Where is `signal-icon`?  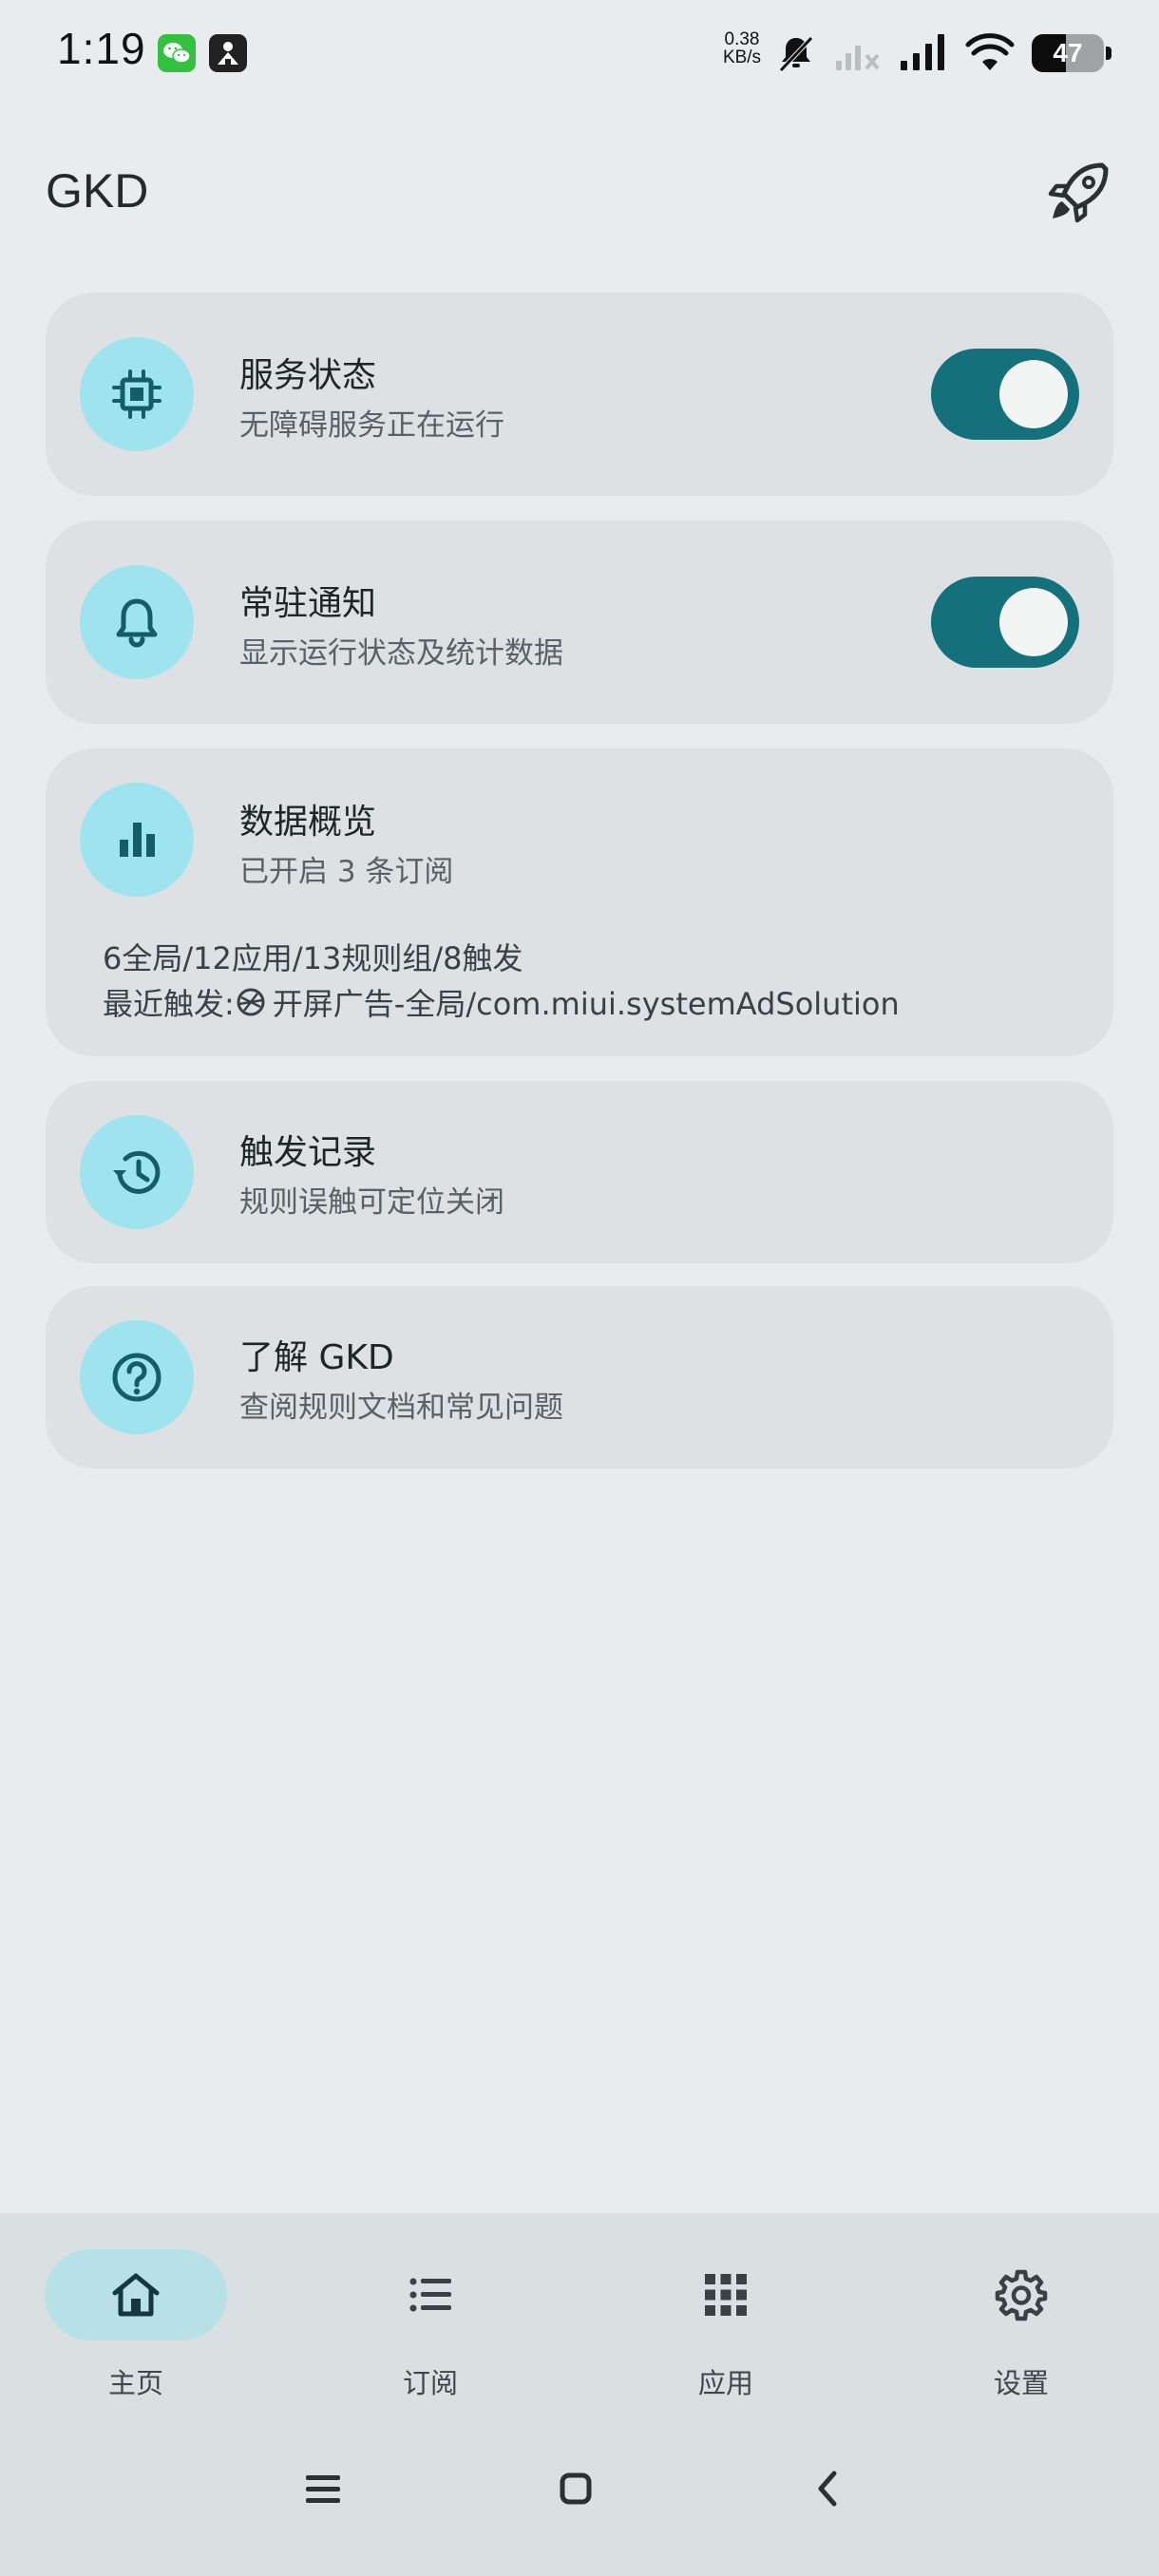 signal-icon is located at coordinates (922, 52).